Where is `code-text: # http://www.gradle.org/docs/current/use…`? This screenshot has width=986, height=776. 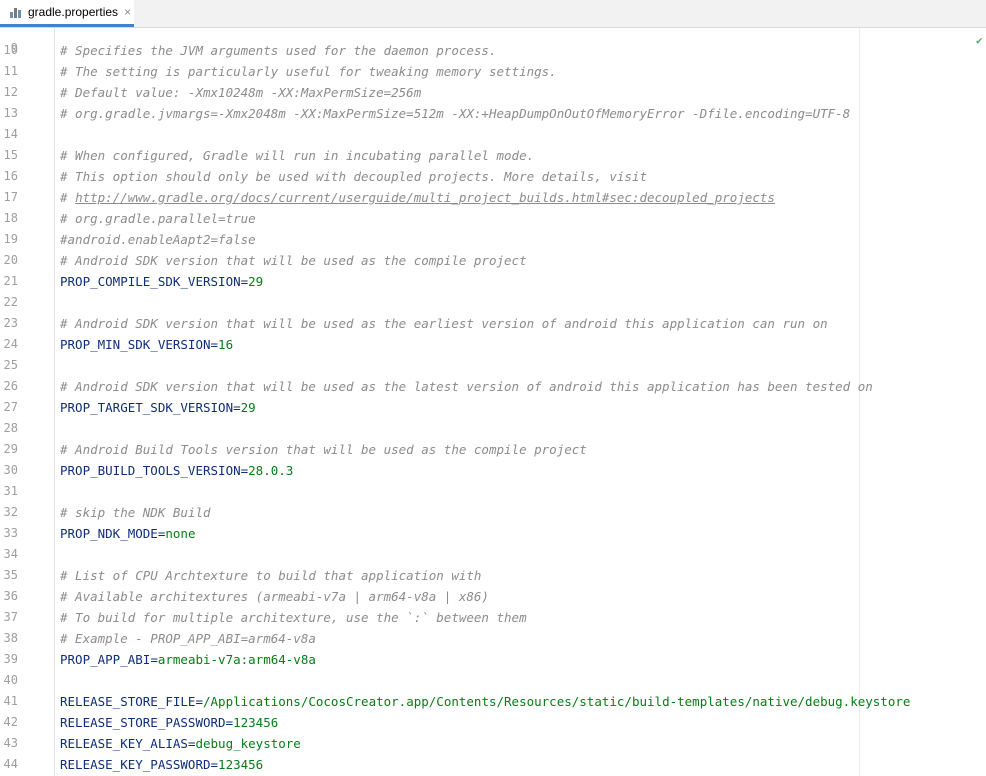 code-text: # http://www.gradle.org/docs/current/use… is located at coordinates (417, 197).